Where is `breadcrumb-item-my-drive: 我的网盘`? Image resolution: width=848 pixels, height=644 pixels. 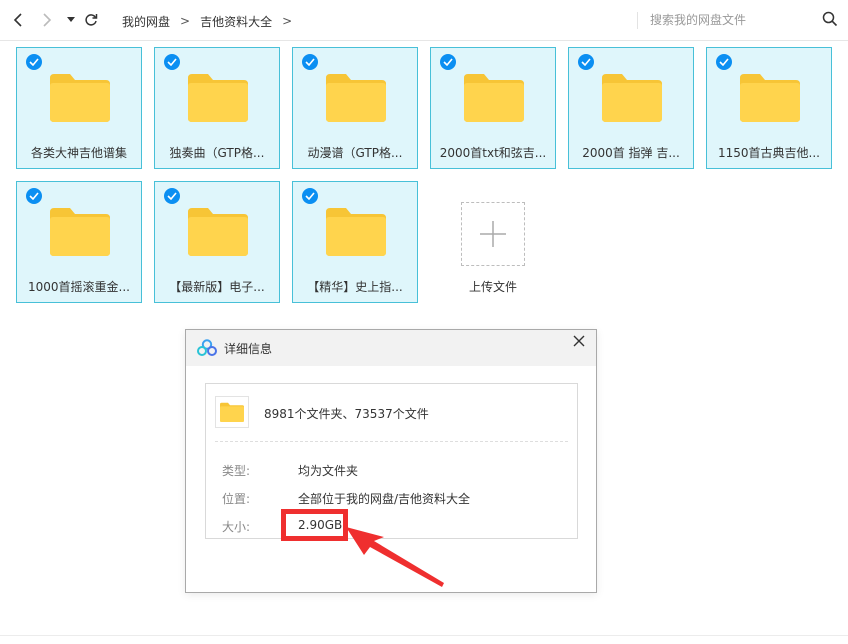 breadcrumb-item-my-drive: 我的网盘 is located at coordinates (146, 21).